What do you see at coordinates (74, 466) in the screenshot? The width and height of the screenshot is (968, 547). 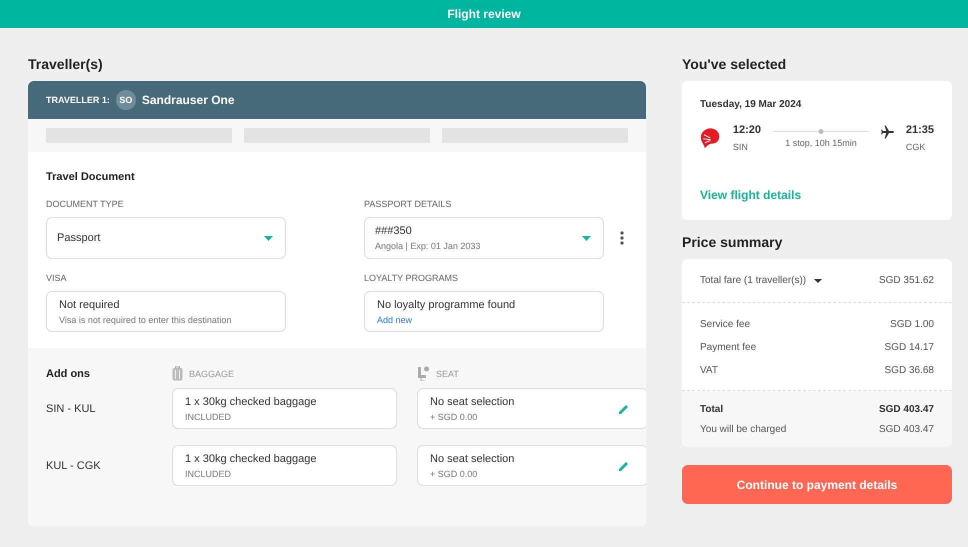 I see `route-label: KUL - CGK` at bounding box center [74, 466].